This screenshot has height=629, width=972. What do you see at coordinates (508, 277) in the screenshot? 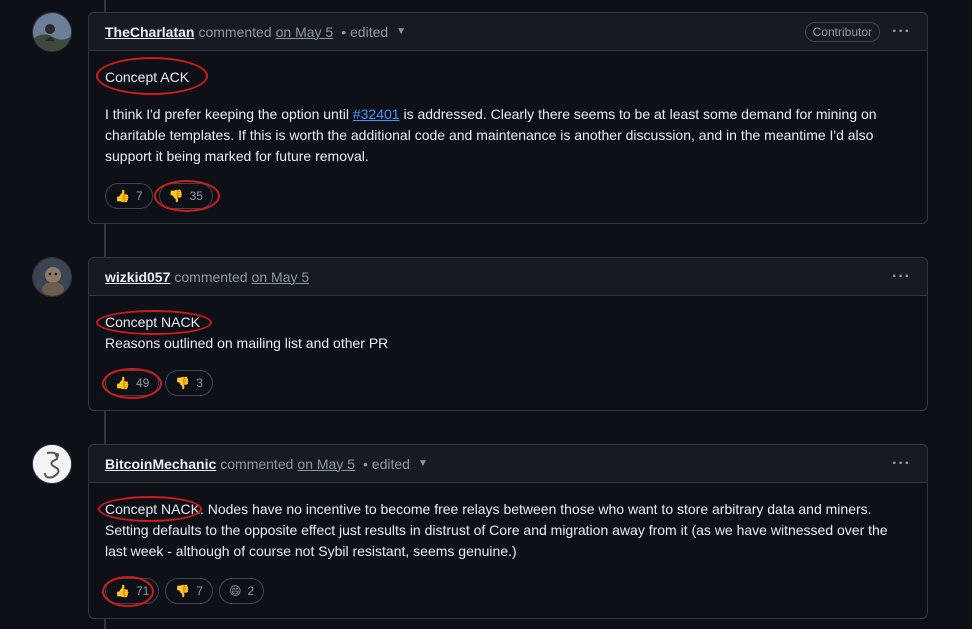
I see `comment-header: wizkid057 commented on May 5 ···` at bounding box center [508, 277].